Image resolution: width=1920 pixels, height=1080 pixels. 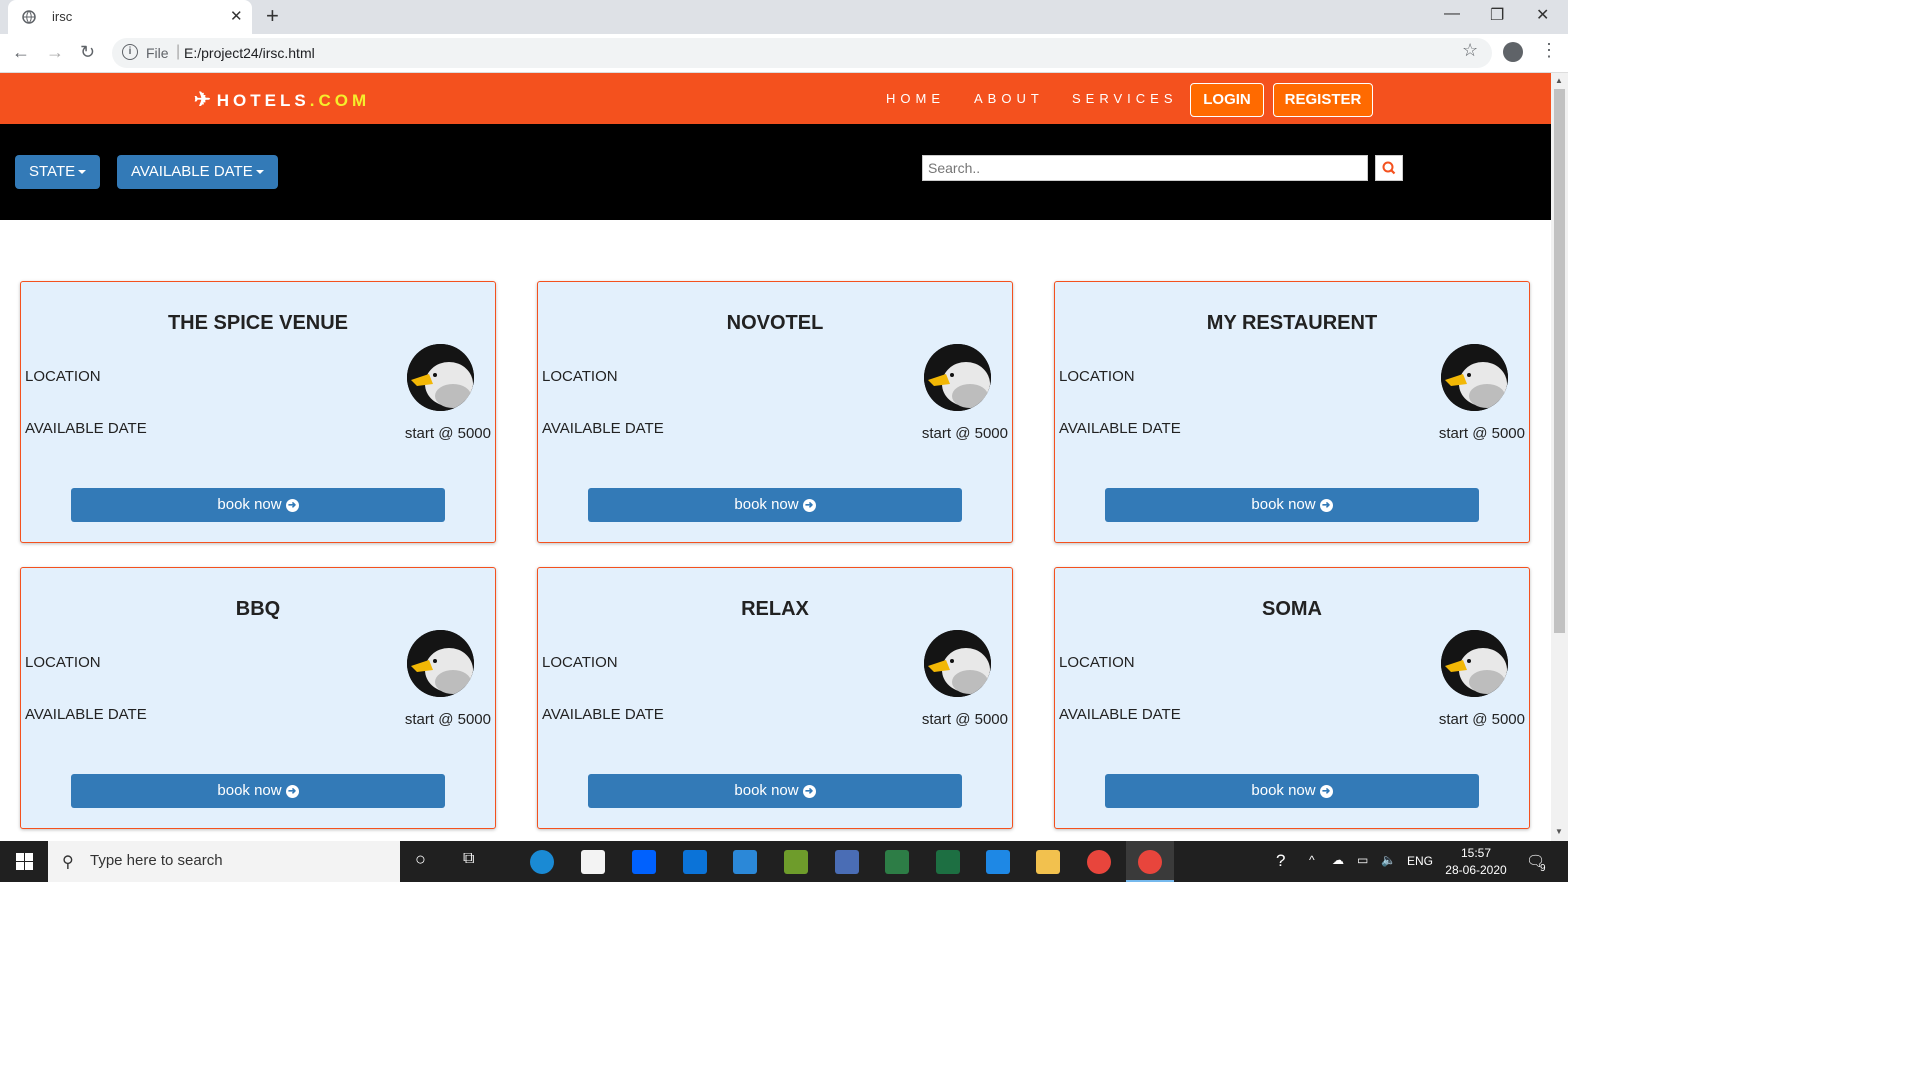 I want to click on profile-avatar-icon, so click(x=1513, y=52).